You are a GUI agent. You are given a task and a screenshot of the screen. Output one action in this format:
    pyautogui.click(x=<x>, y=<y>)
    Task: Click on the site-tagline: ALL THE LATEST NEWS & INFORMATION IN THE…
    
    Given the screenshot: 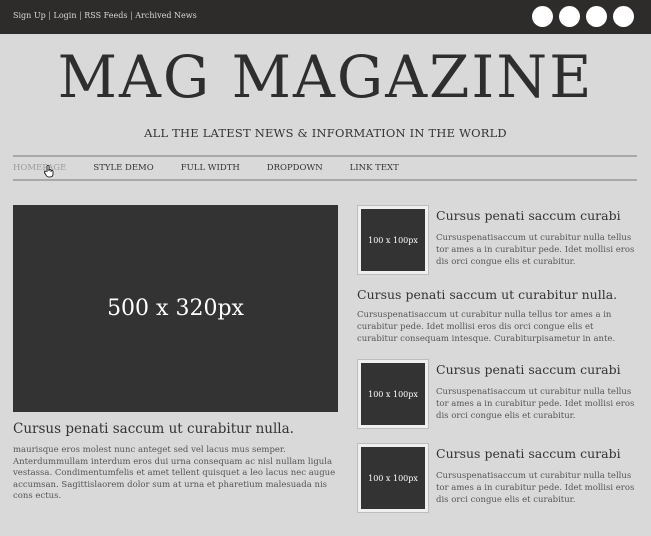 What is the action you would take?
    pyautogui.click(x=325, y=133)
    